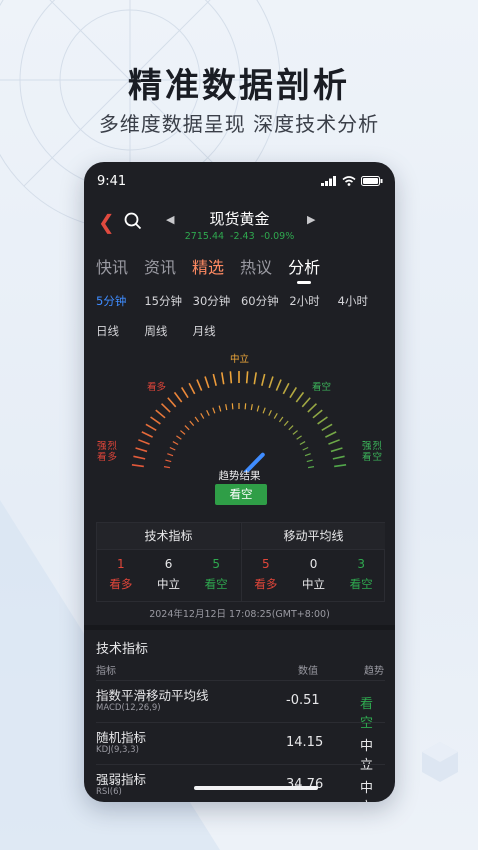 The width and height of the screenshot is (478, 850). I want to click on gauge-label-strong-sell: 强烈看空, so click(373, 452).